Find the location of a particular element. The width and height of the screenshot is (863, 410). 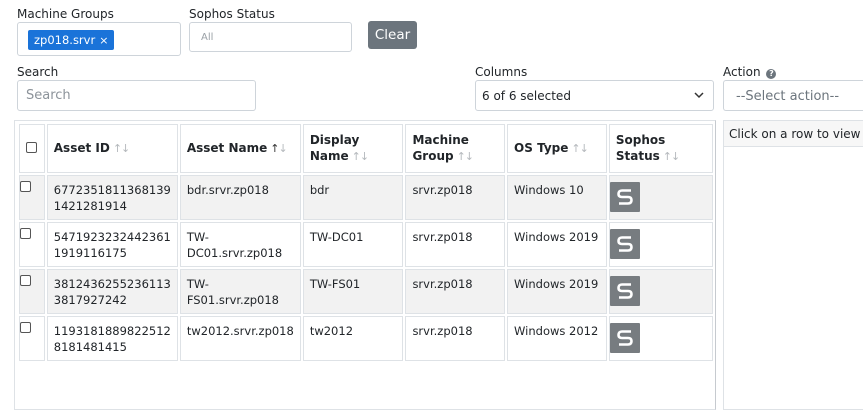

search-label: Search is located at coordinates (38, 72).